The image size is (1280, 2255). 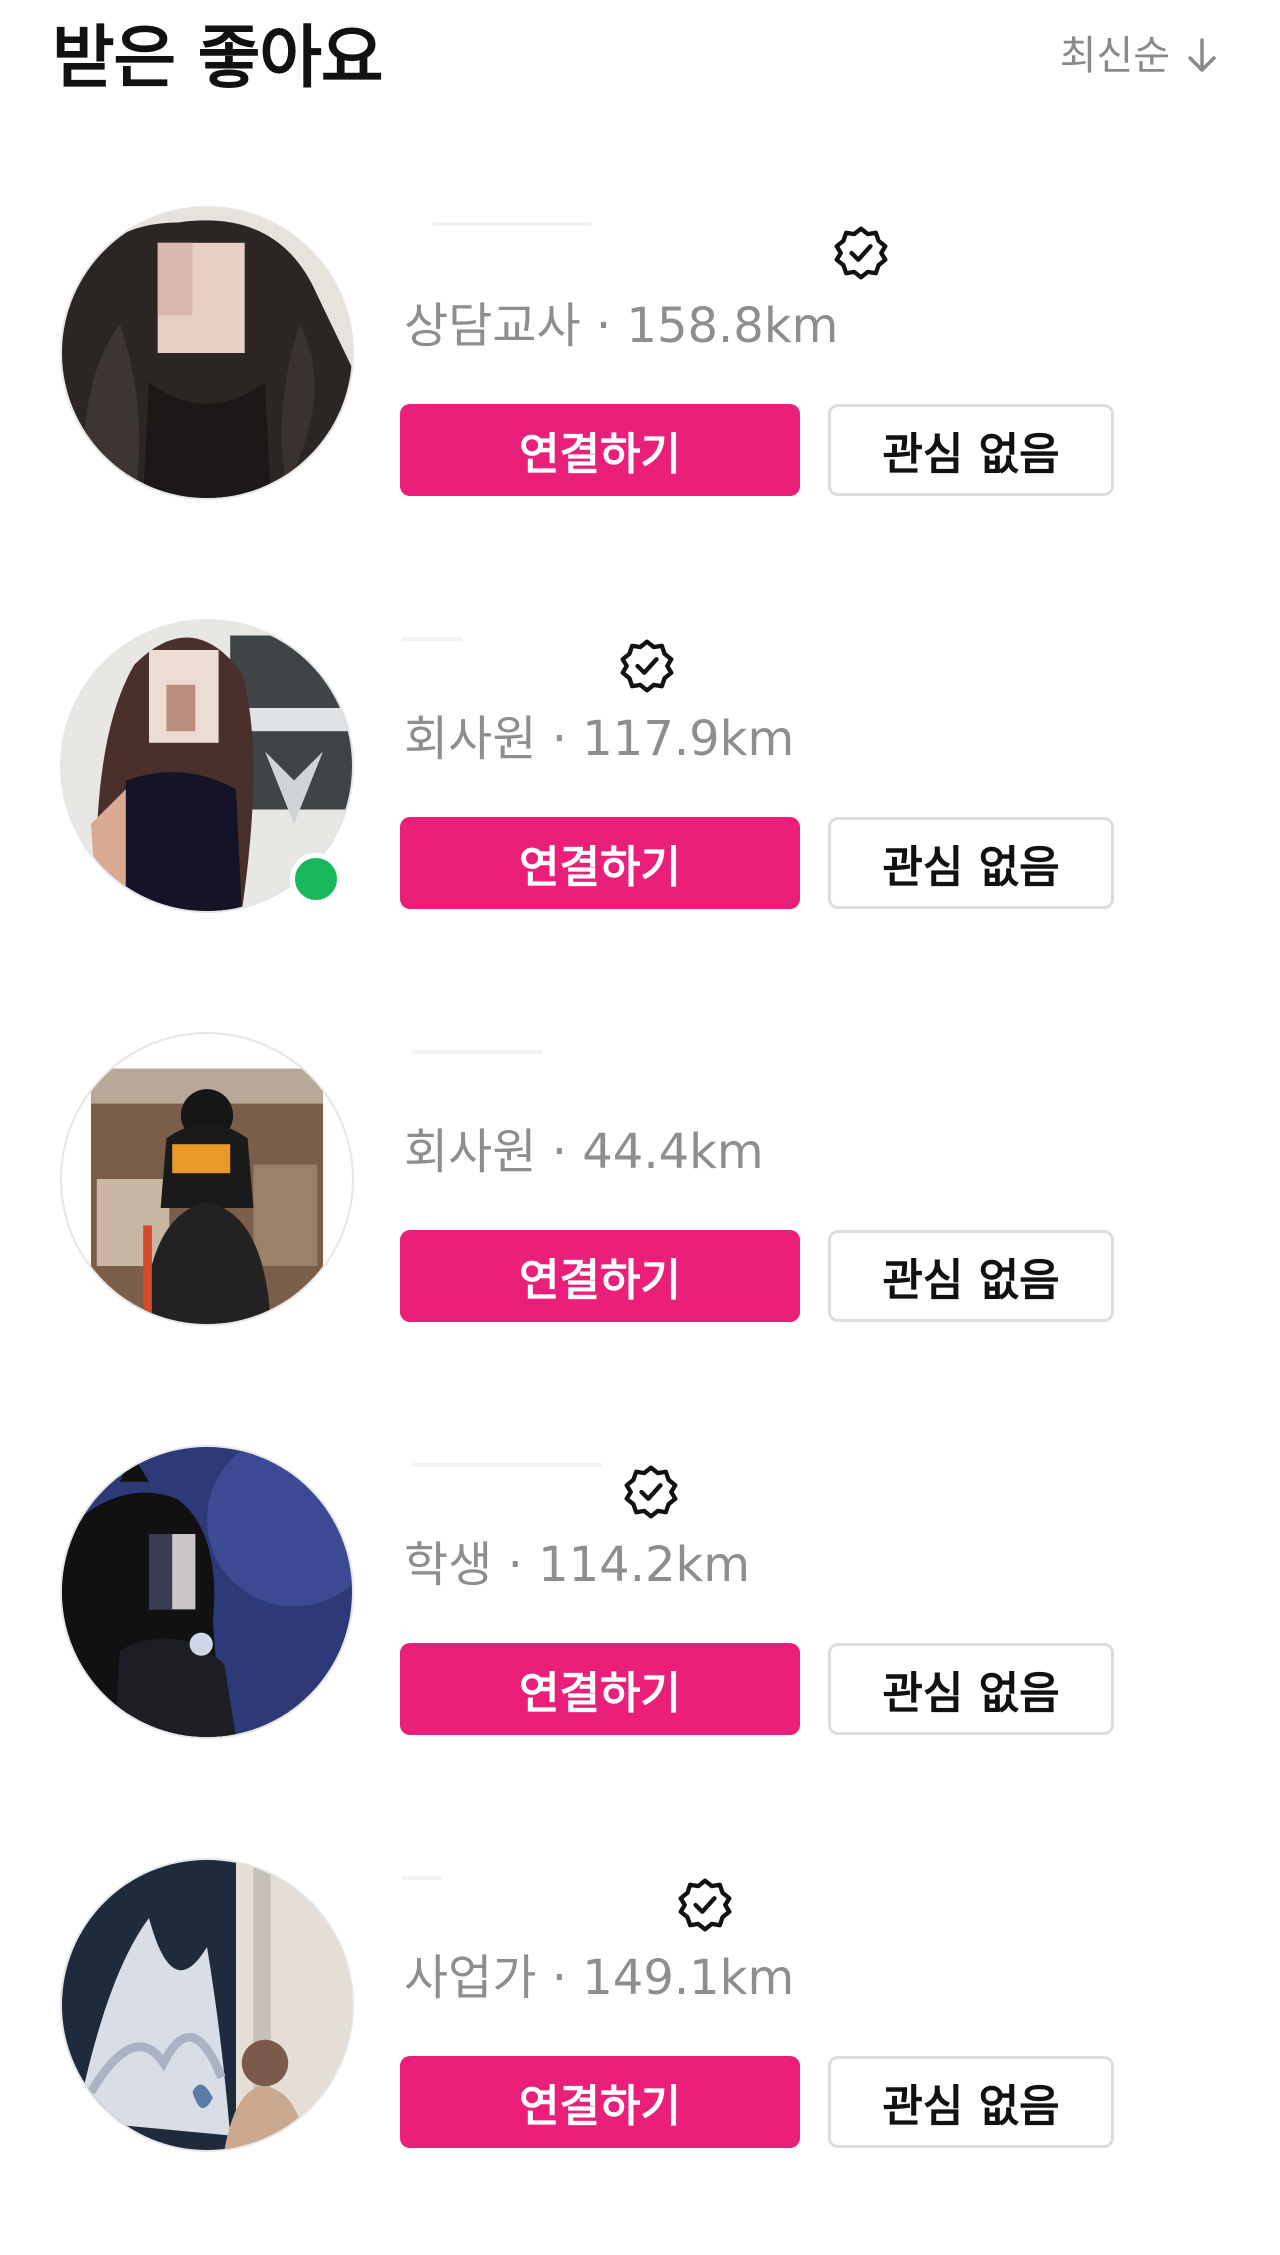 I want to click on occupation-distance: 회사원 · 44.4km, so click(x=584, y=1152).